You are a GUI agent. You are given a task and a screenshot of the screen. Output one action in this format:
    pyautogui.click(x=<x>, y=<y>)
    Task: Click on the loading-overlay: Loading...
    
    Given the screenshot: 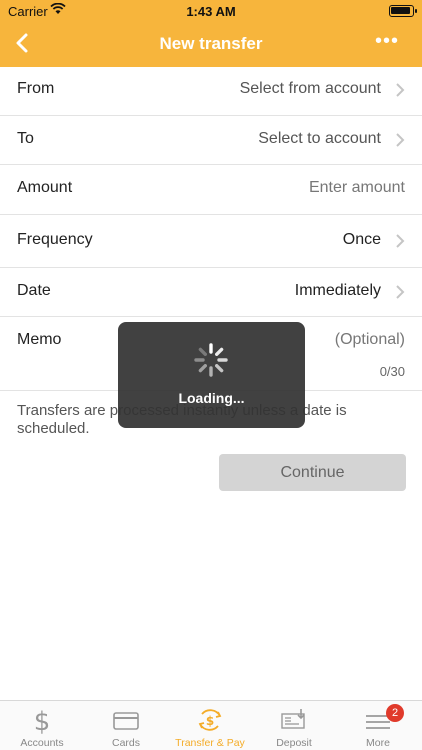 What is the action you would take?
    pyautogui.click(x=211, y=375)
    